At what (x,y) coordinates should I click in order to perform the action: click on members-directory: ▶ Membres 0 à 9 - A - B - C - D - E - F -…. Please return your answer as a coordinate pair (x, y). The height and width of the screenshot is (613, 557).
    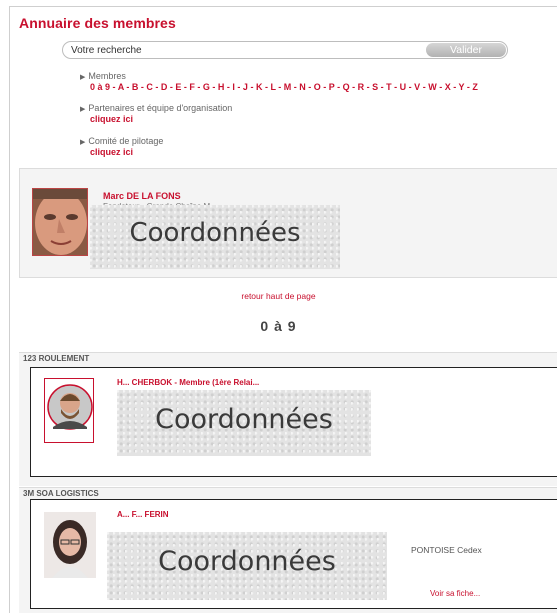
    Looking at the image, I should click on (279, 81).